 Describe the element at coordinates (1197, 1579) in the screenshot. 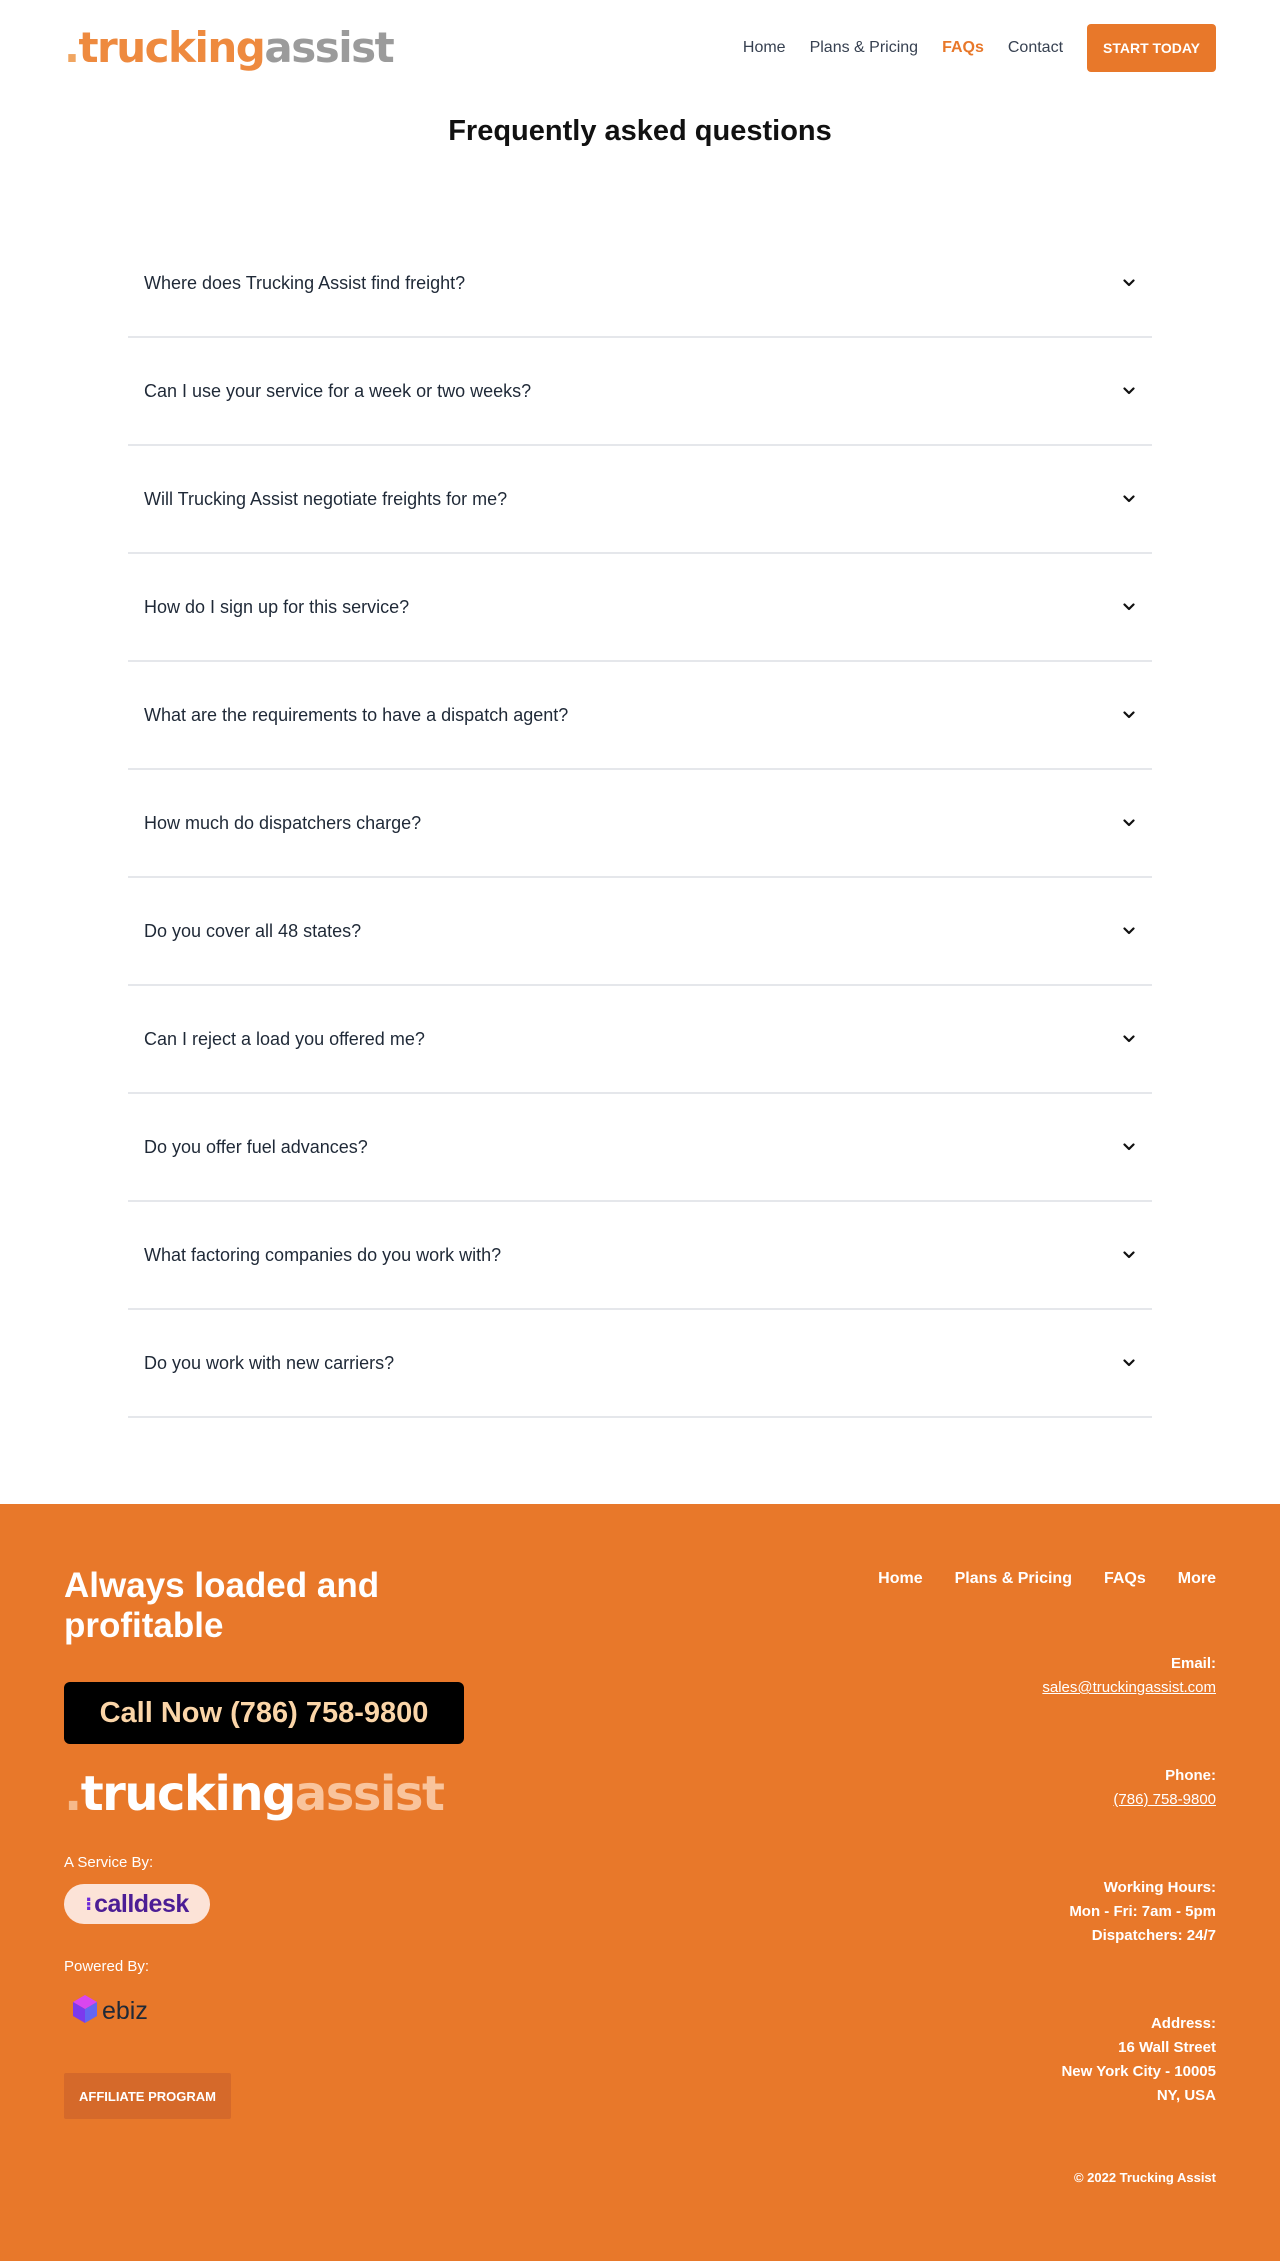

I see `footer-nav-more: More` at that location.